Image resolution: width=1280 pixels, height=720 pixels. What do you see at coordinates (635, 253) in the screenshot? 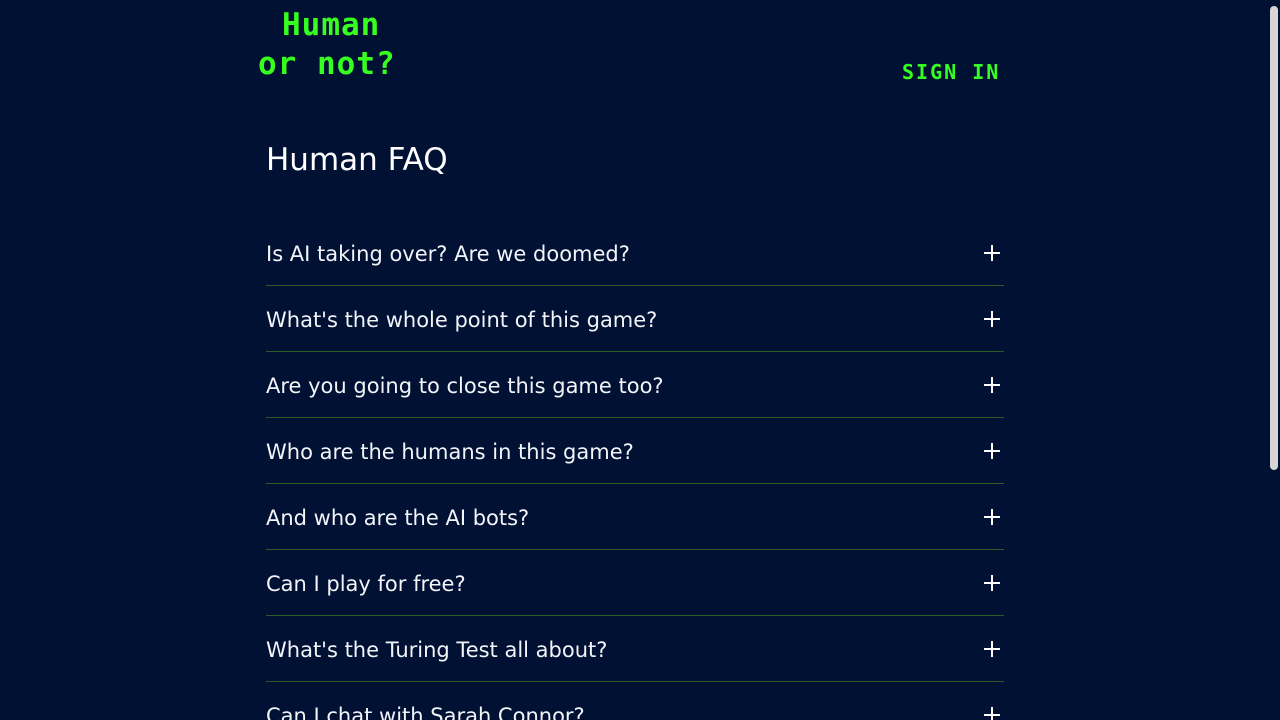
I see `faq-item: Is AI taking over? Are we doomed?` at bounding box center [635, 253].